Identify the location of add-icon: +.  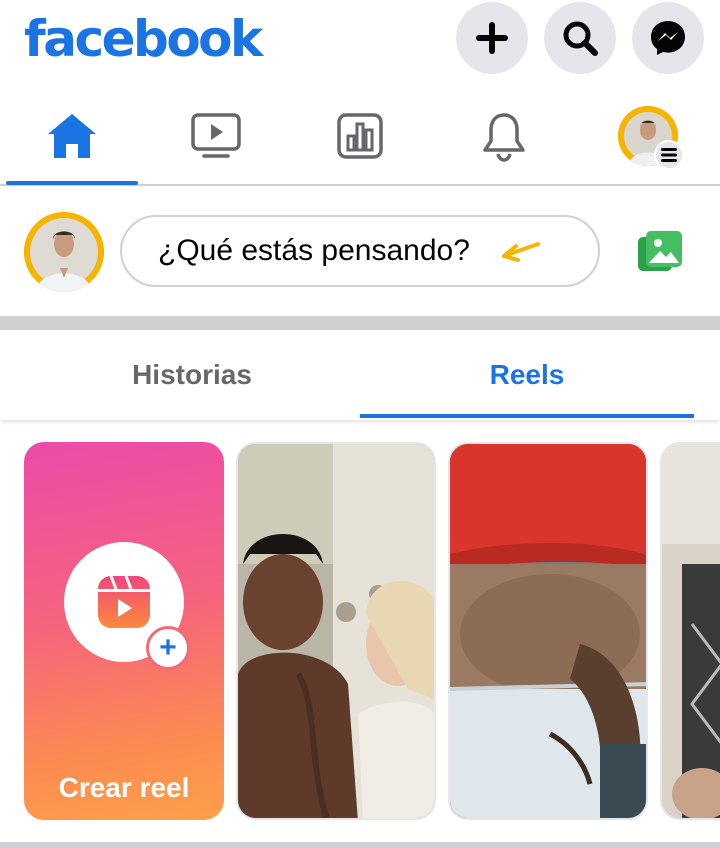
(168, 648).